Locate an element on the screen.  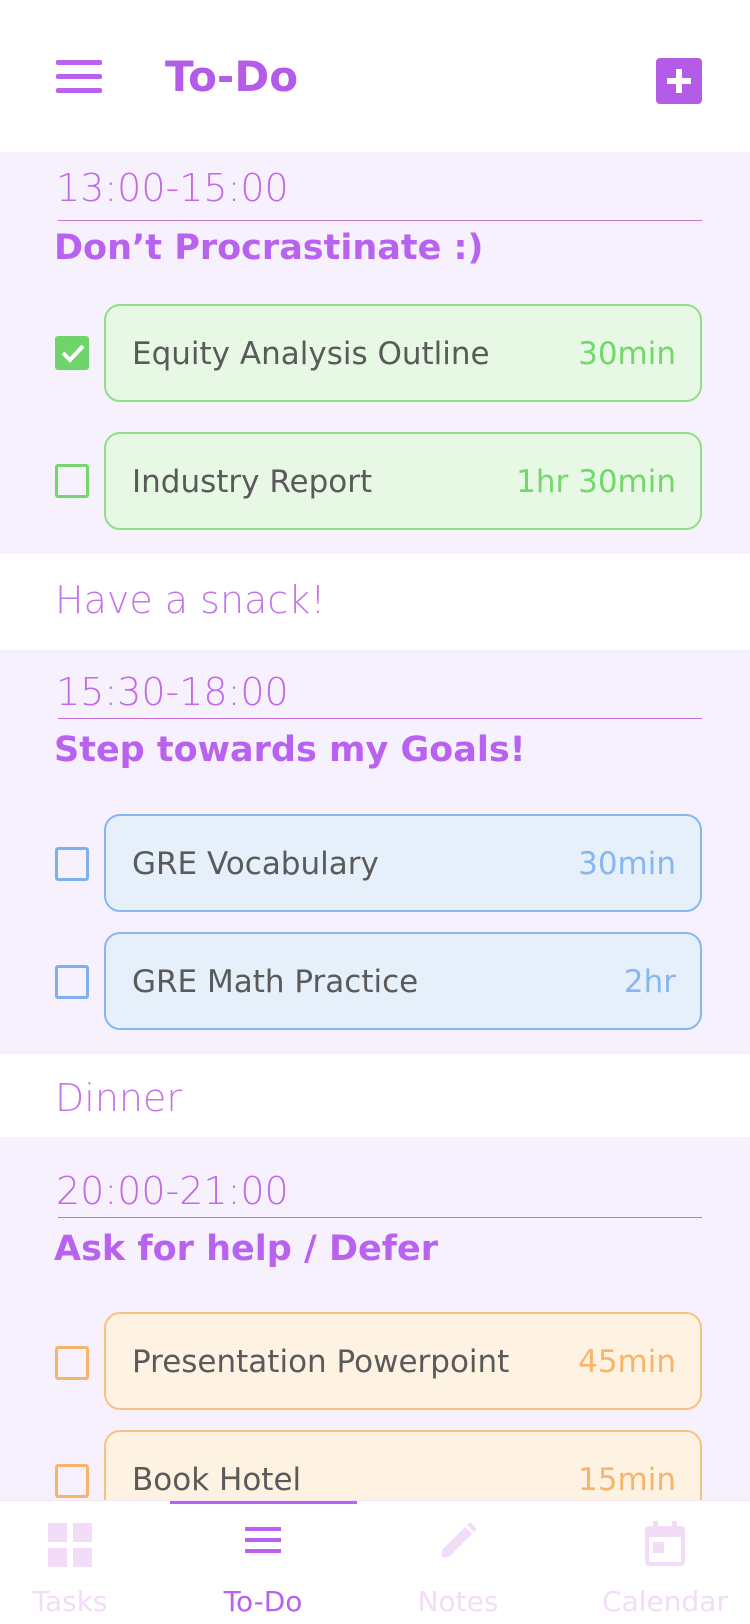
task-card: GRE Math Practice 2hr is located at coordinates (403, 981).